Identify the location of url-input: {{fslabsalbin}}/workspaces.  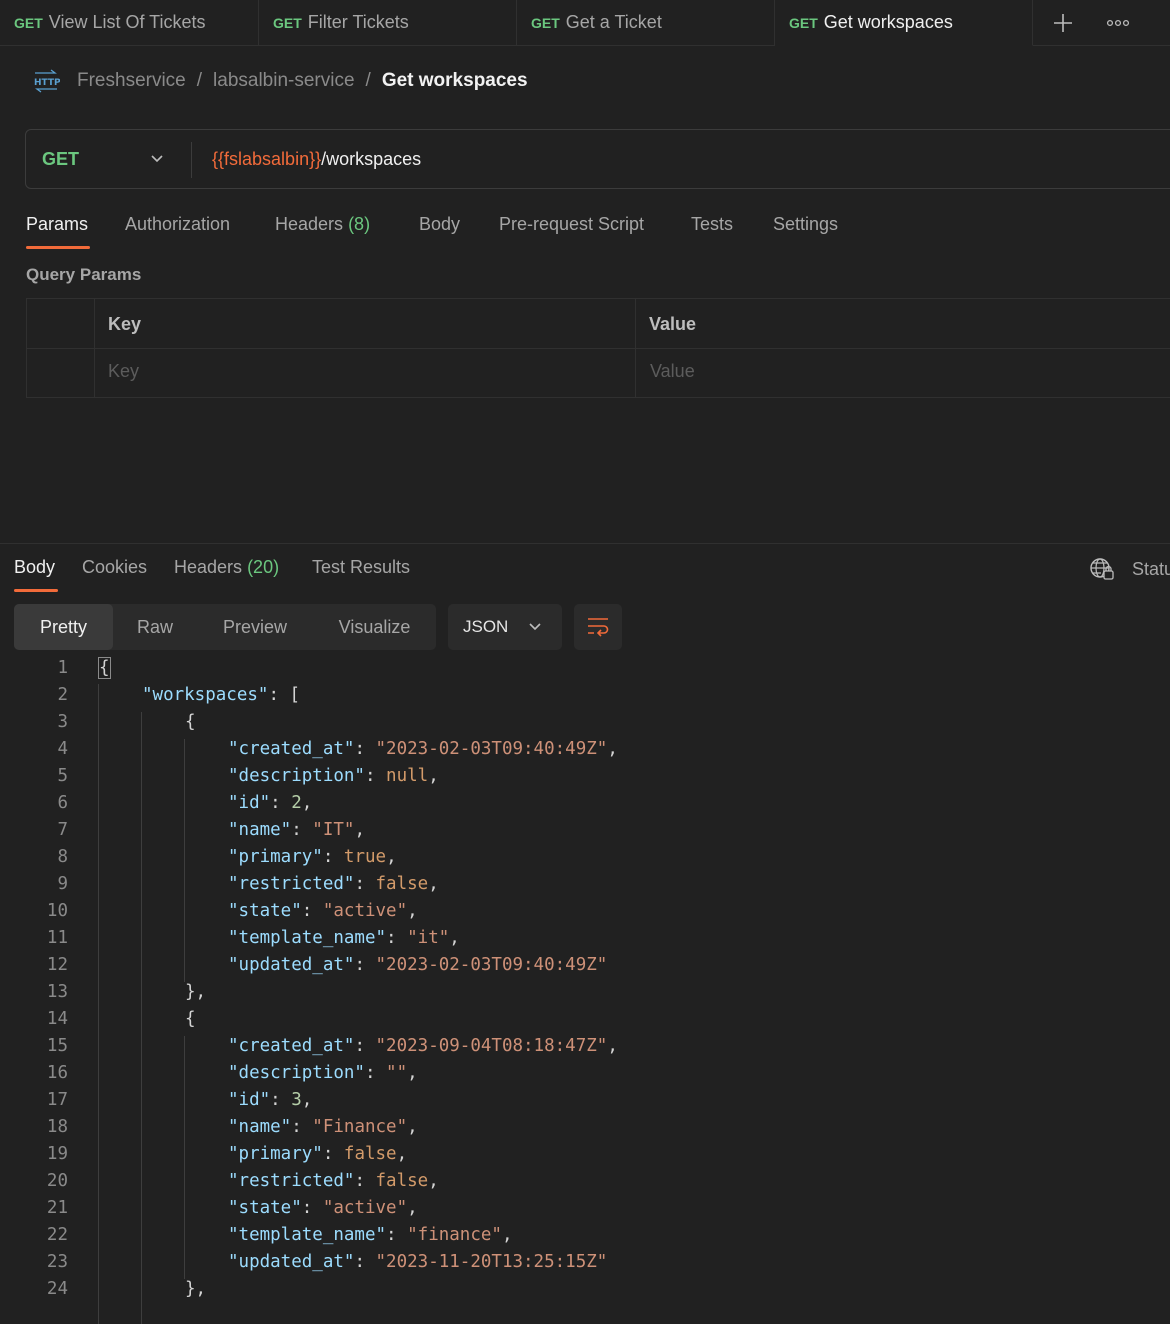
(316, 159).